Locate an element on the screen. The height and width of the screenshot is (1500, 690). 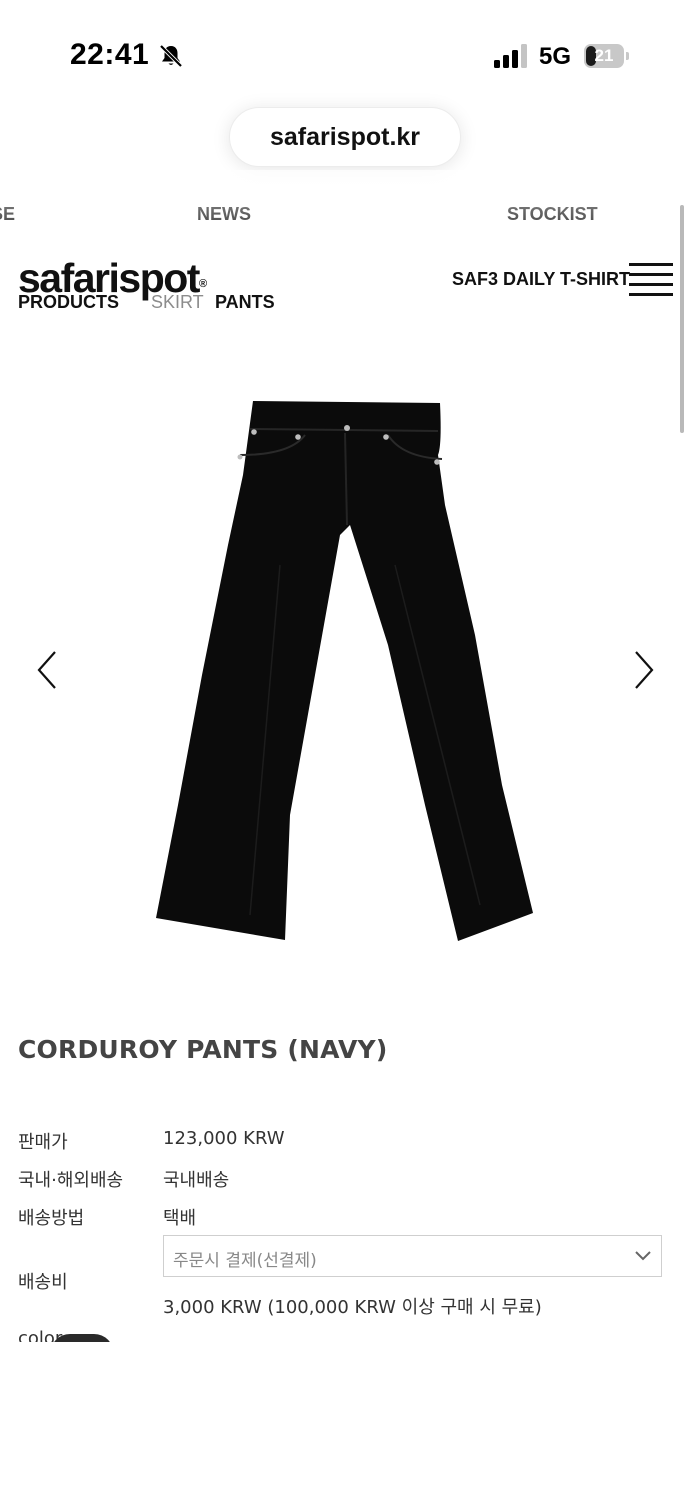
price-value: 123,000 KRW is located at coordinates (224, 1138).